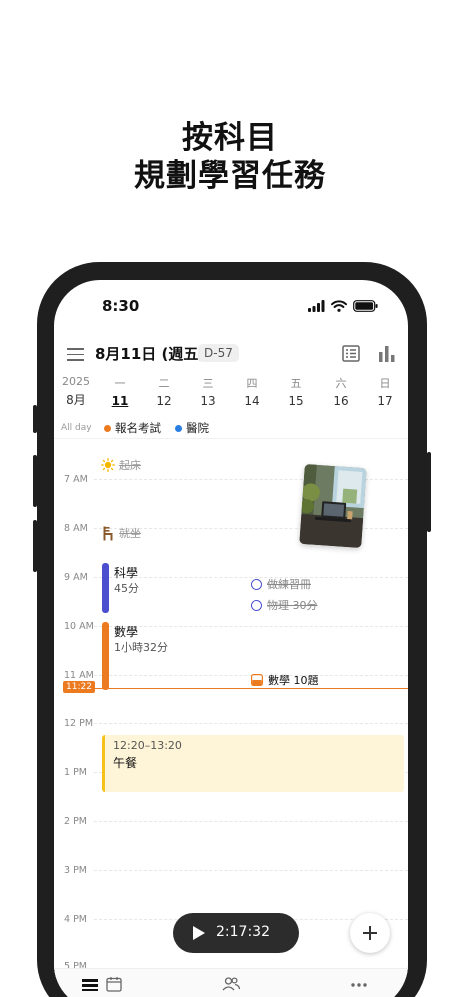 The width and height of the screenshot is (460, 997). What do you see at coordinates (341, 401) in the screenshot?
I see `day-number: 16` at bounding box center [341, 401].